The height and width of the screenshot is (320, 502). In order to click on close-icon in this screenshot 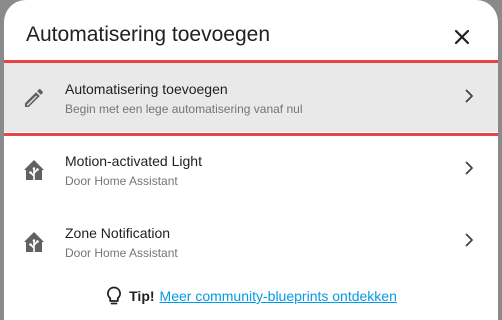, I will do `click(462, 37)`.